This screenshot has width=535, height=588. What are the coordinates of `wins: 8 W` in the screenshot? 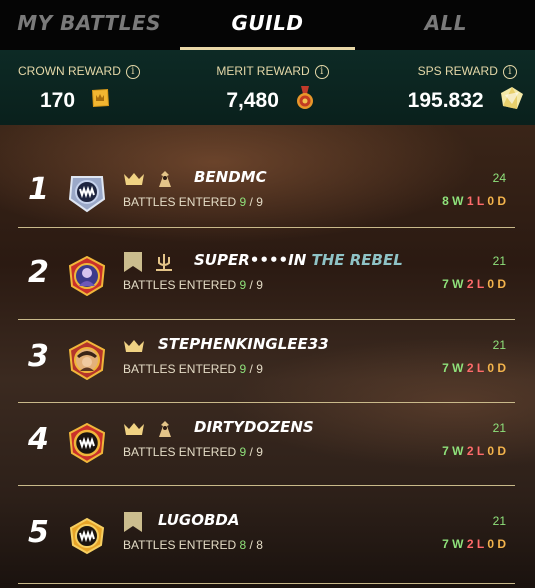 It's located at (453, 201).